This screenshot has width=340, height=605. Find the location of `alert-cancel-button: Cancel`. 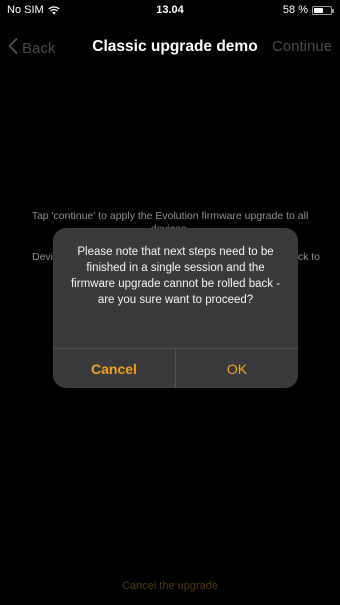

alert-cancel-button: Cancel is located at coordinates (114, 368).